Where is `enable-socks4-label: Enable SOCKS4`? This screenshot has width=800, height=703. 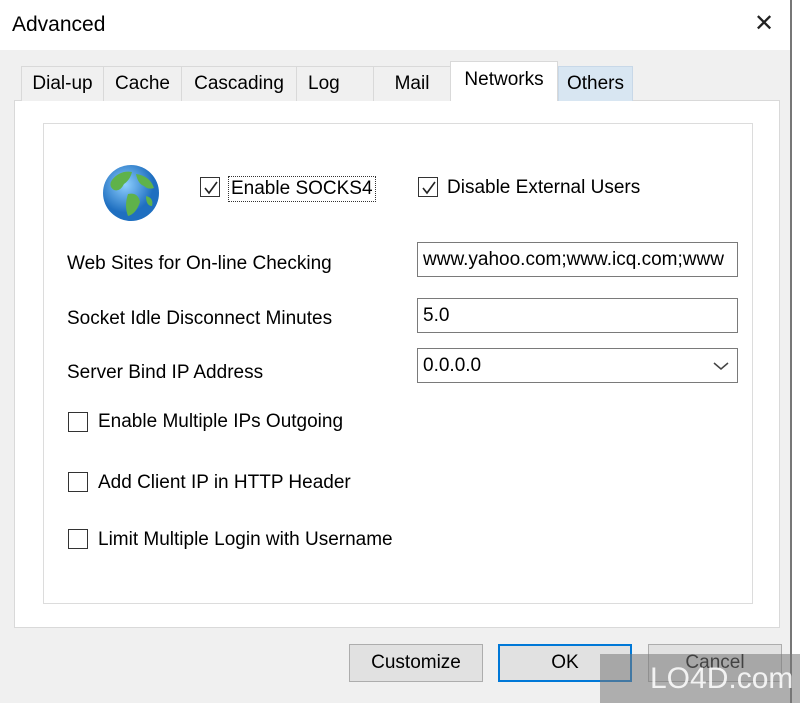
enable-socks4-label: Enable SOCKS4 is located at coordinates (302, 189).